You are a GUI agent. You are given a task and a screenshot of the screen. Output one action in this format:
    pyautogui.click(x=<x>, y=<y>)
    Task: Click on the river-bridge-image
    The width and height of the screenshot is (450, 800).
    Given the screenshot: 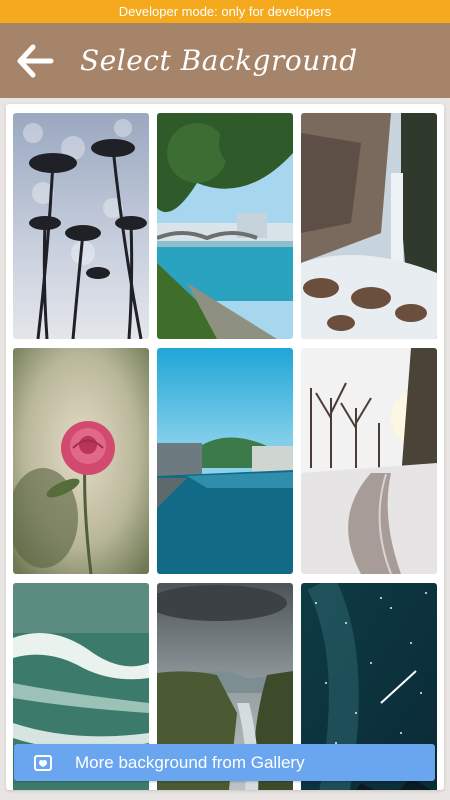 What is the action you would take?
    pyautogui.click(x=225, y=226)
    